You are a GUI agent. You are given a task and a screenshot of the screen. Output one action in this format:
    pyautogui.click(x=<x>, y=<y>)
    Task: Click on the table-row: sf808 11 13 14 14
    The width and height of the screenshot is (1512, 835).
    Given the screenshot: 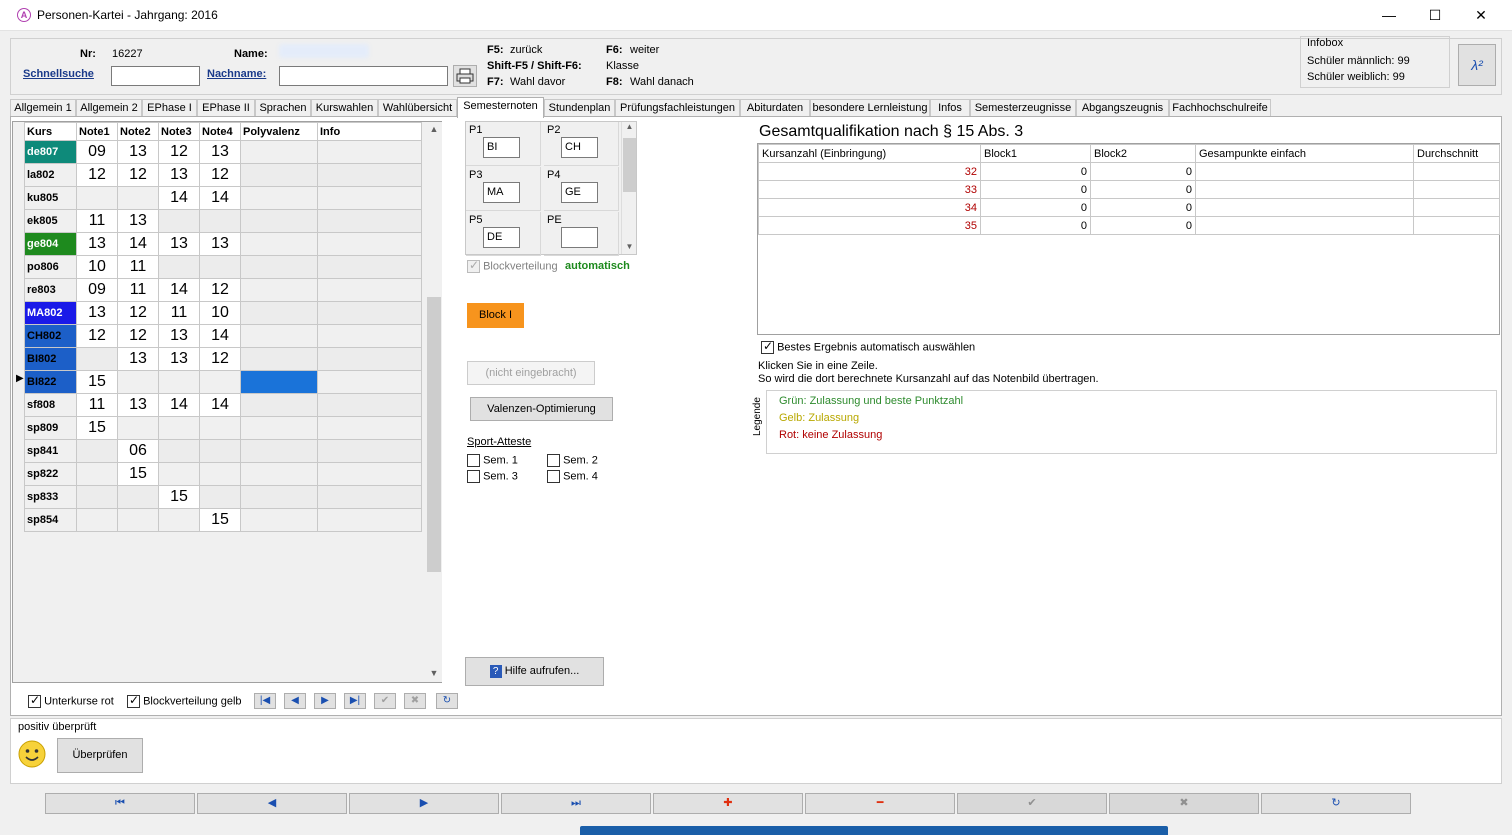 What is the action you would take?
    pyautogui.click(x=223, y=405)
    